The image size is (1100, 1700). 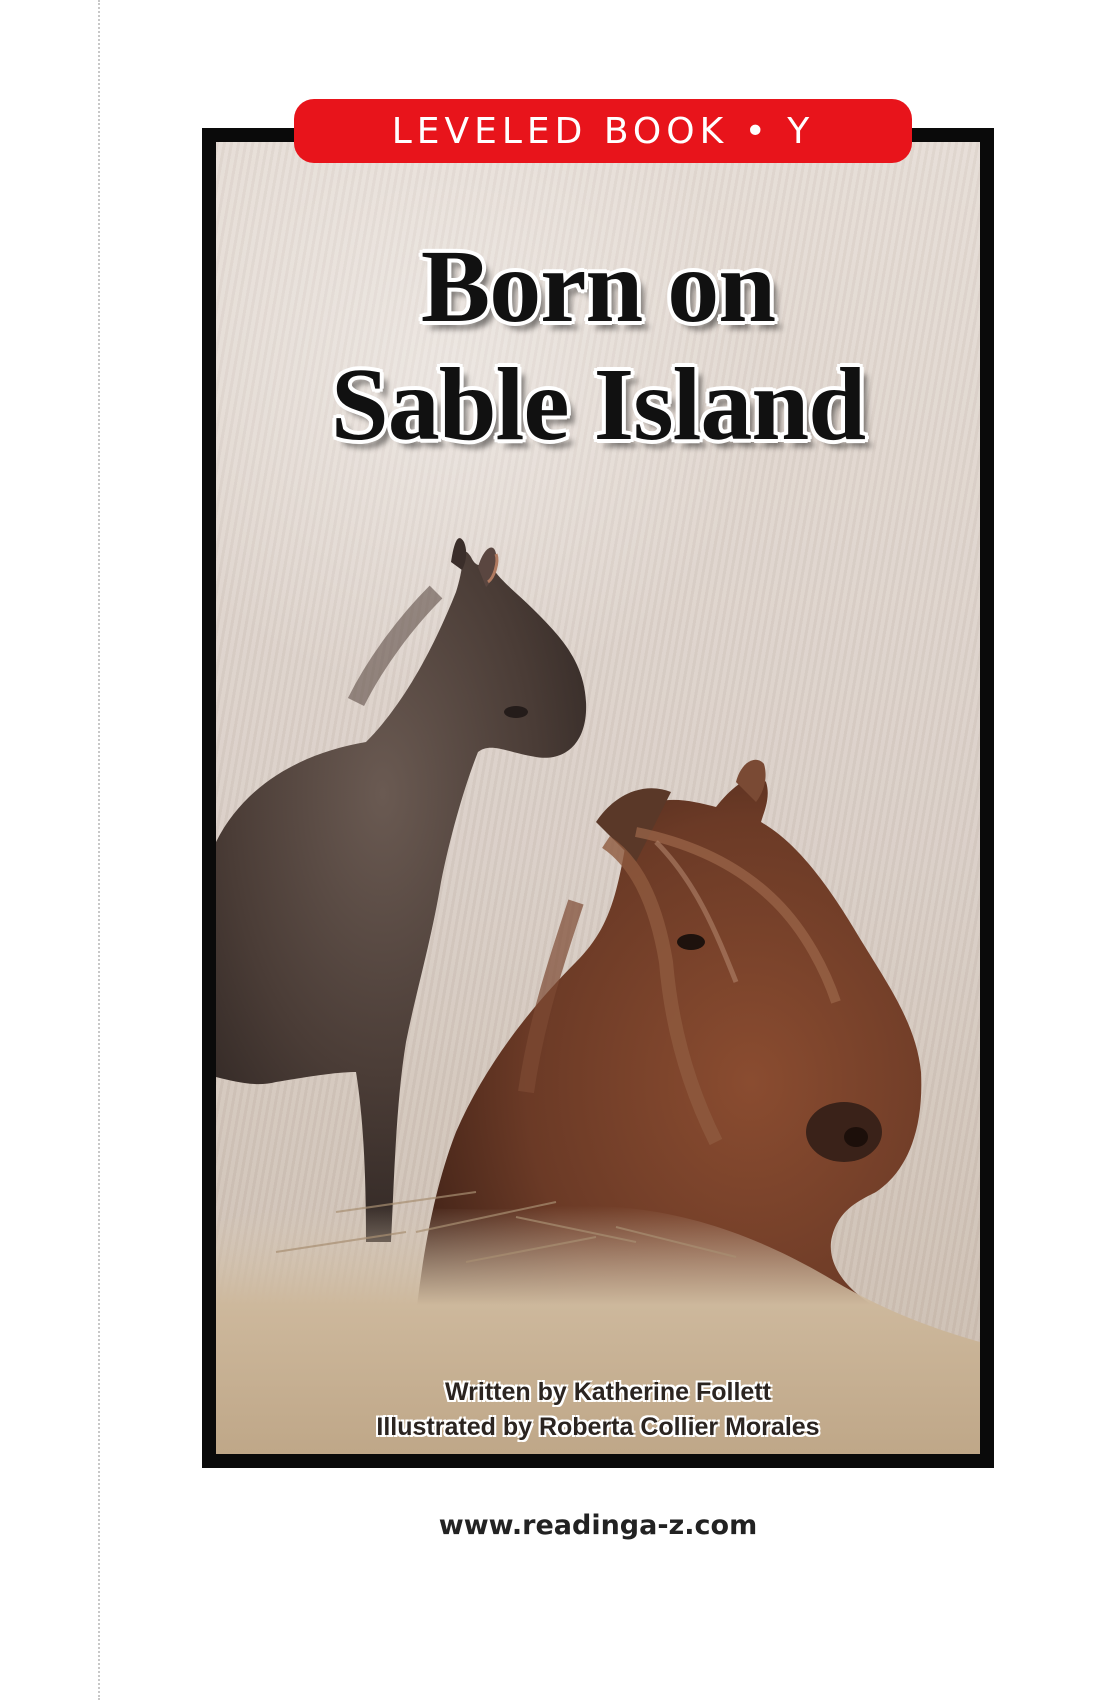 I want to click on writer-credit: Written by Katherine Follett, so click(x=608, y=1392).